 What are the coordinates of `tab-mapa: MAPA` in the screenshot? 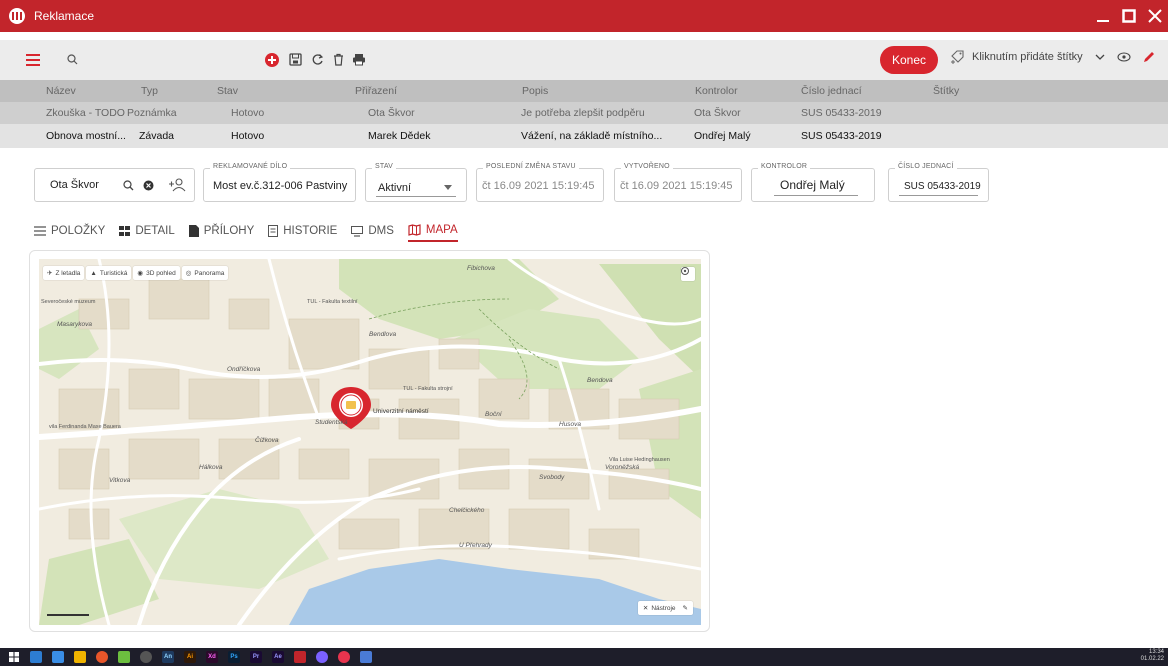 It's located at (432, 231).